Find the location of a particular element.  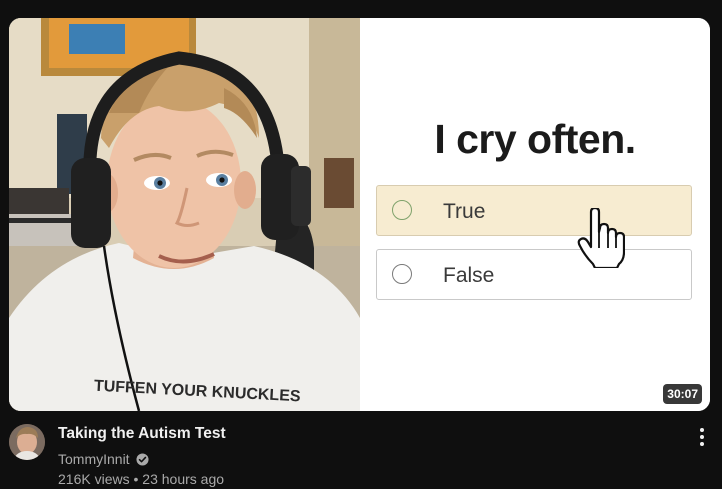

quiz-question: I cry often. is located at coordinates (535, 139).